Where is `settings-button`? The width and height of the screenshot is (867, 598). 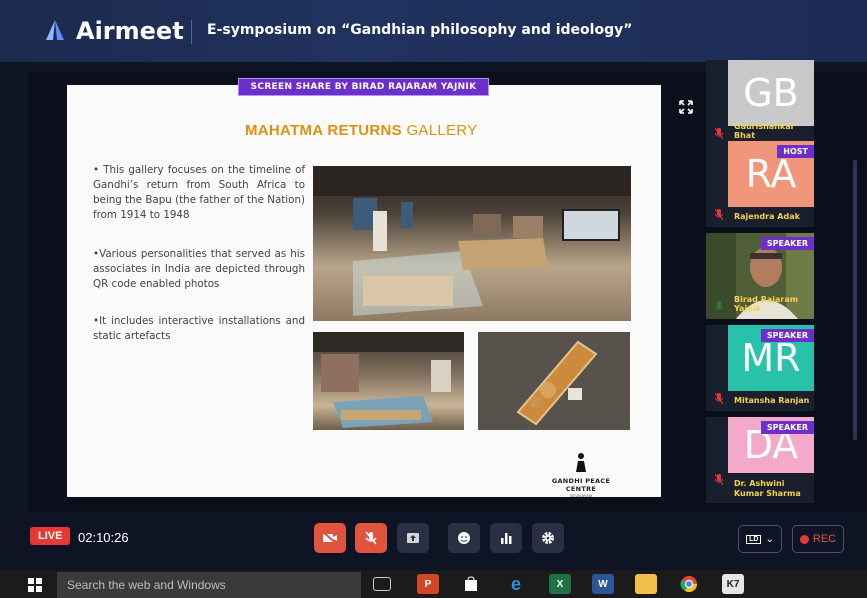
settings-button is located at coordinates (548, 538).